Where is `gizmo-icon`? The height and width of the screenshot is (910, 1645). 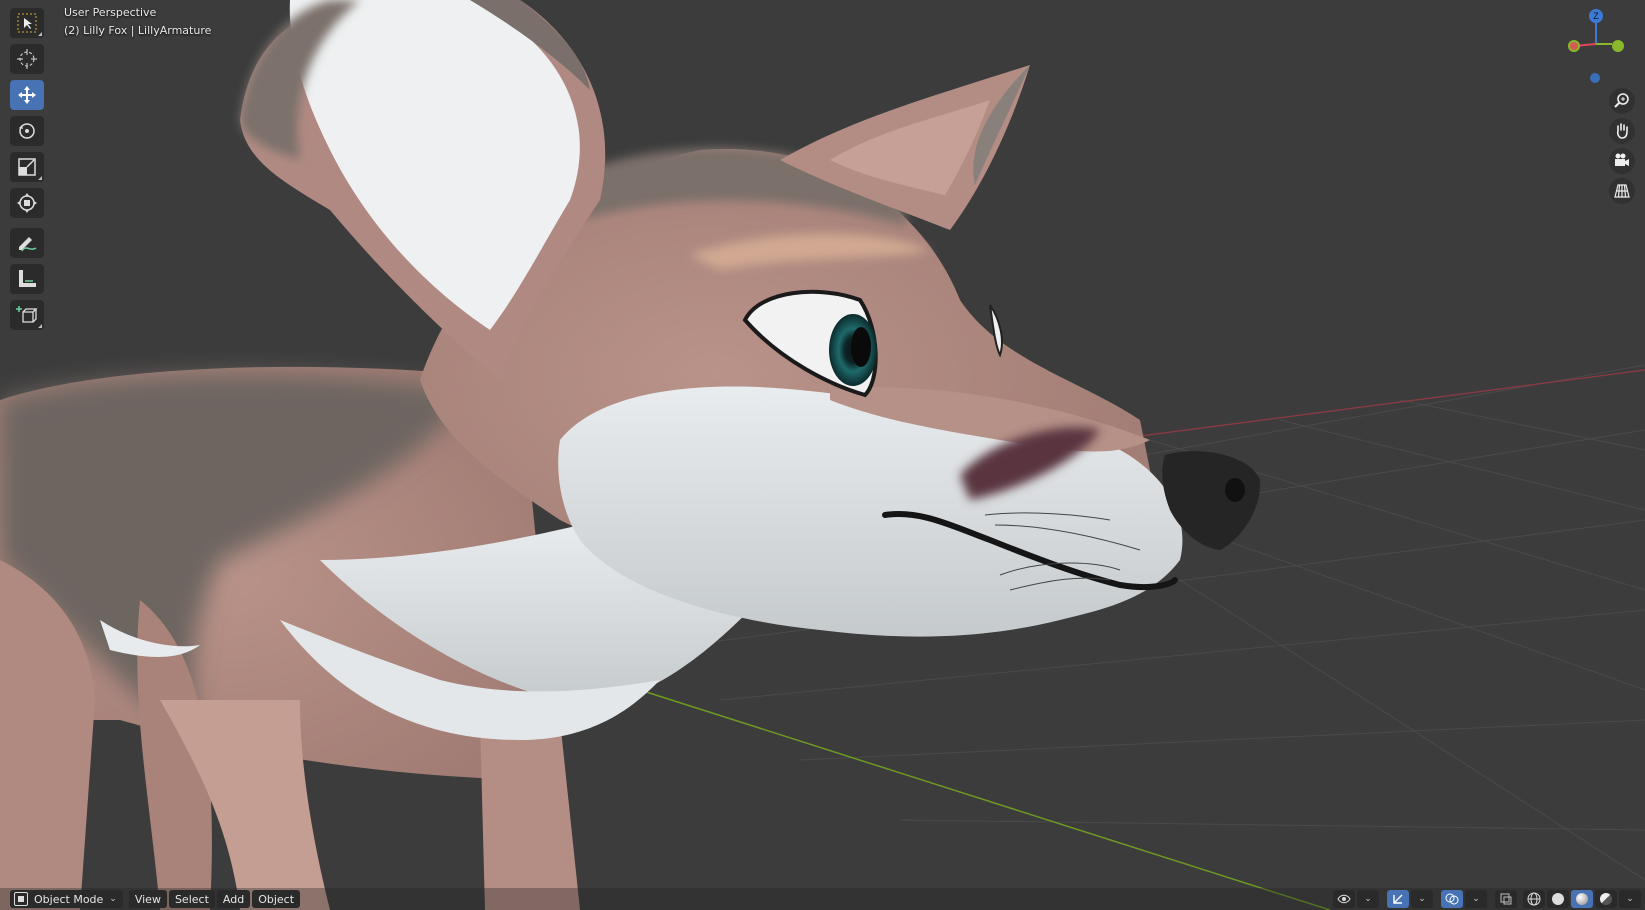 gizmo-icon is located at coordinates (1398, 899).